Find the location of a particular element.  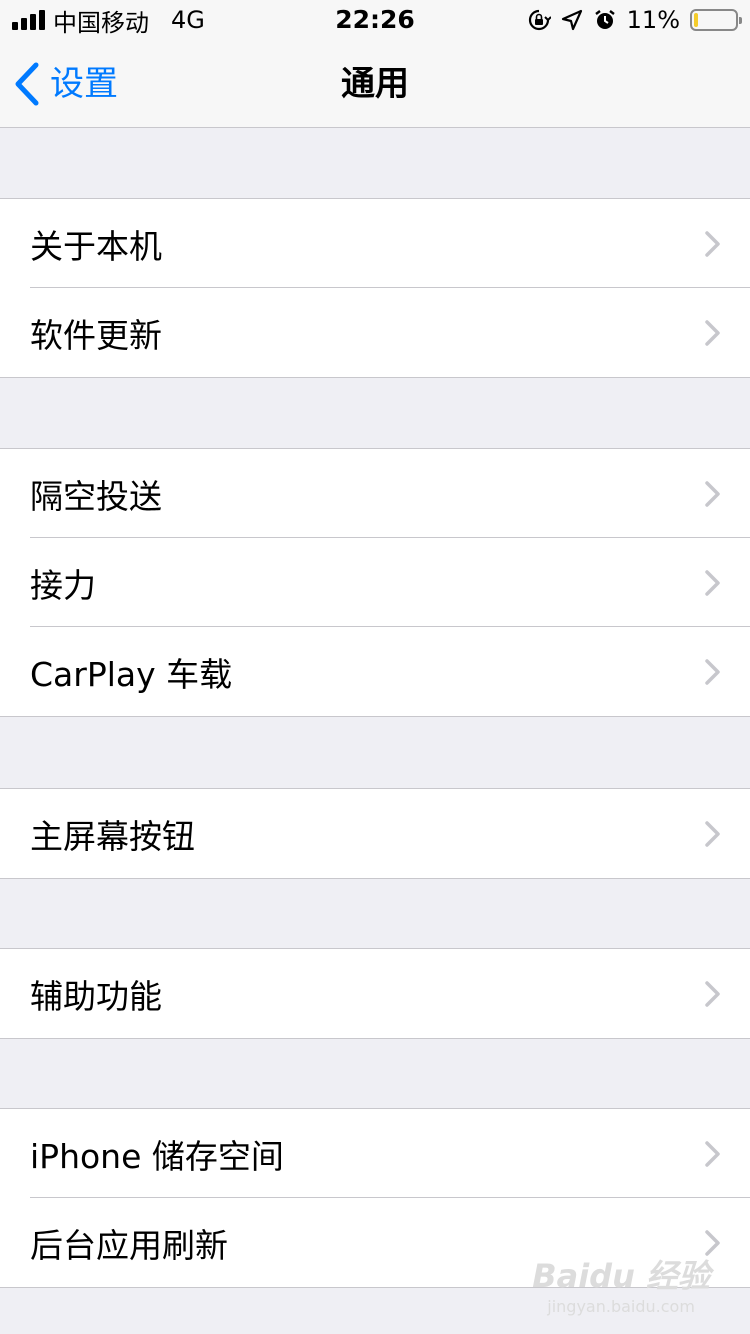

battery-icon is located at coordinates (716, 20).